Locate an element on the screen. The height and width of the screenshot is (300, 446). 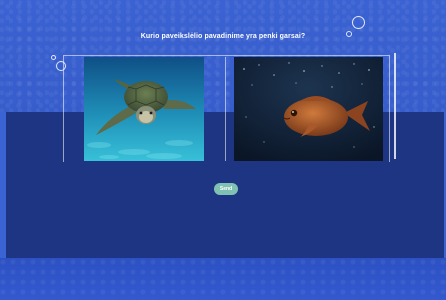
fish-image is located at coordinates (308, 109).